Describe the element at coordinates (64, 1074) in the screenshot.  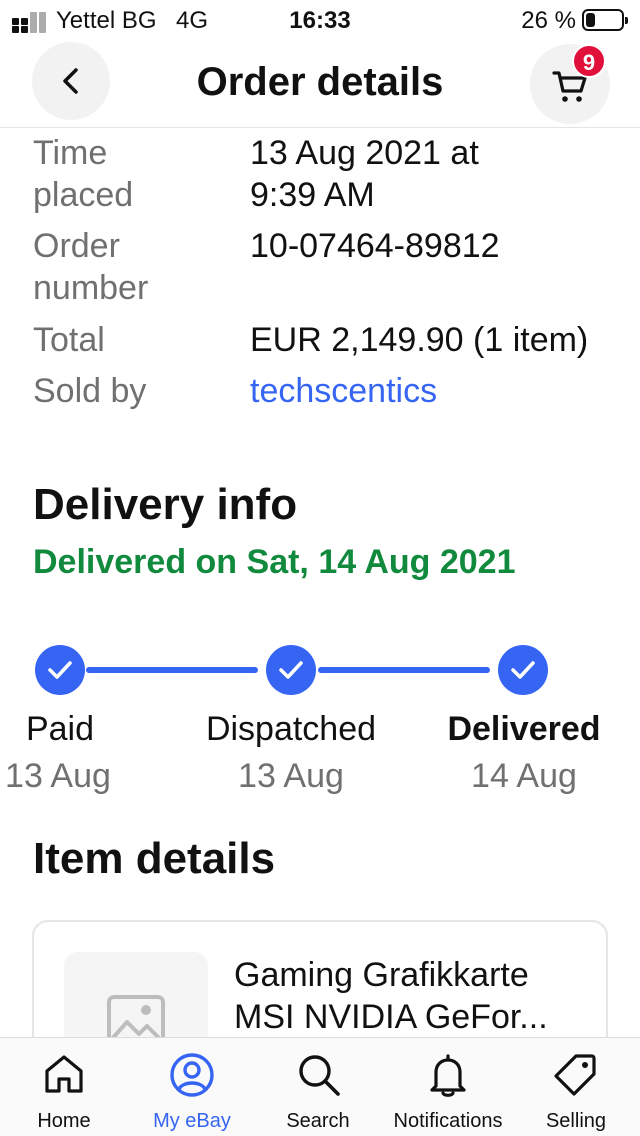
I see `home-icon` at that location.